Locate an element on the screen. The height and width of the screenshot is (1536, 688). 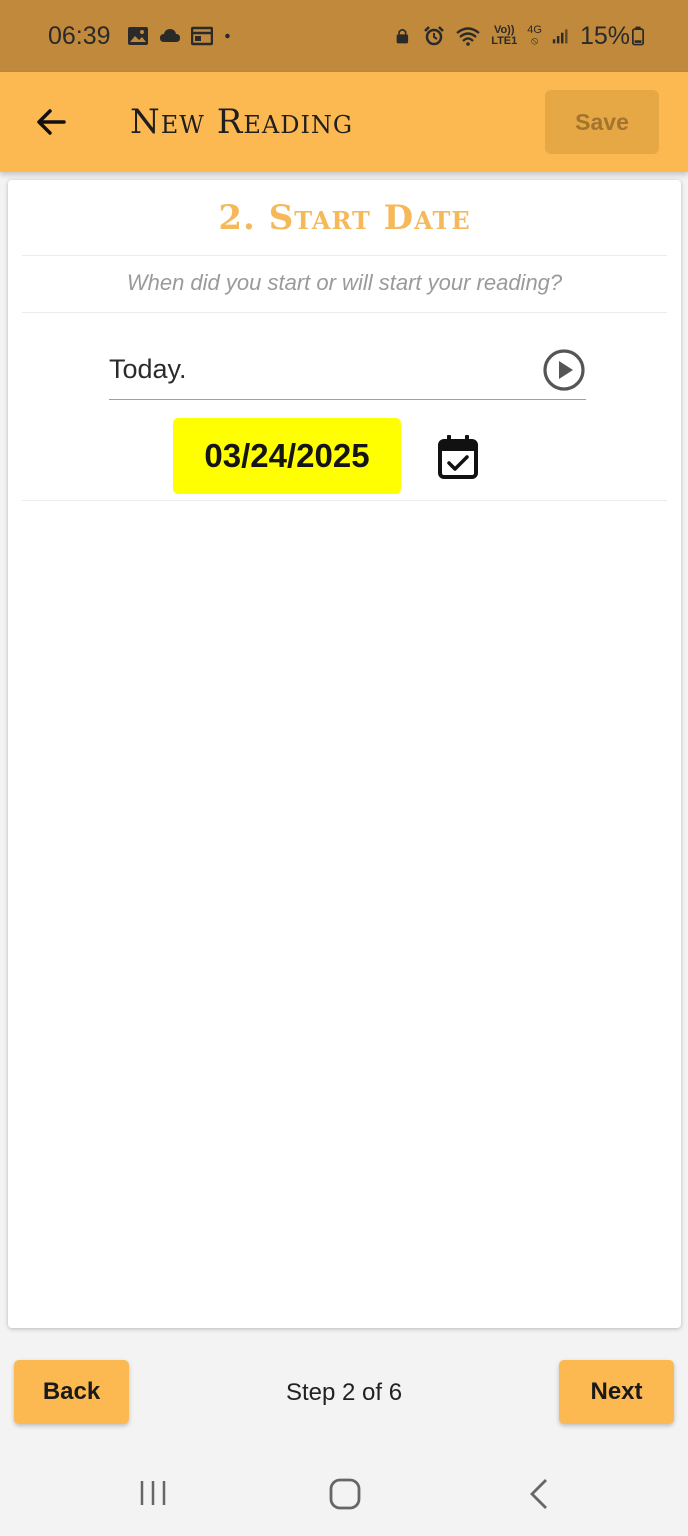
recent-apps-icon is located at coordinates (153, 1493).